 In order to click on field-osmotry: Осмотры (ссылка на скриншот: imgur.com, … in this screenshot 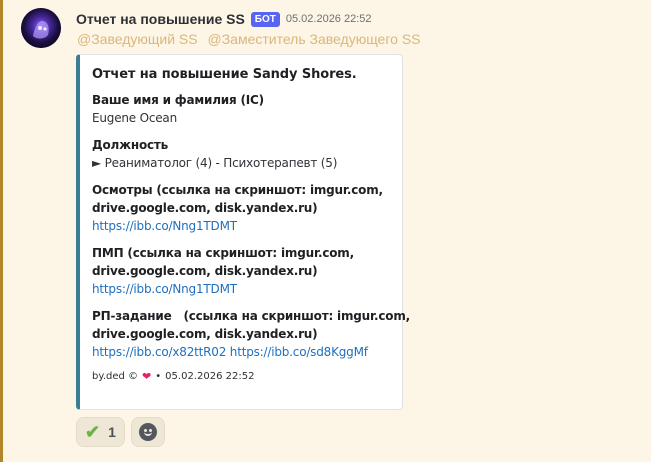, I will do `click(242, 208)`.